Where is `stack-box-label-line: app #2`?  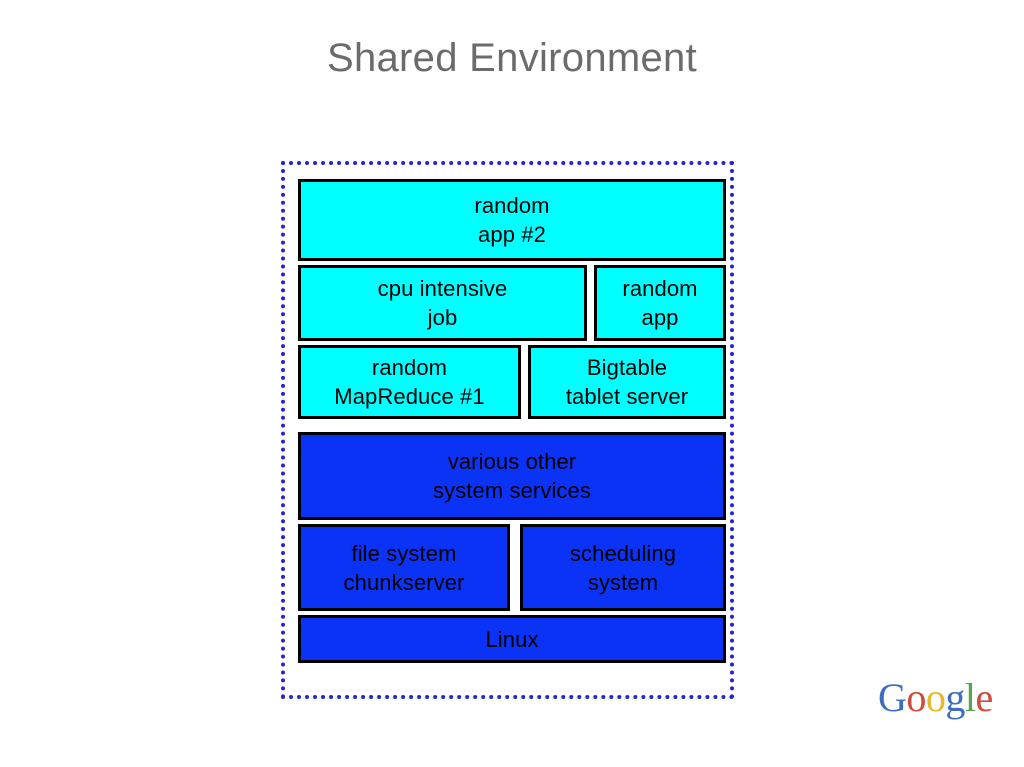 stack-box-label-line: app #2 is located at coordinates (512, 234).